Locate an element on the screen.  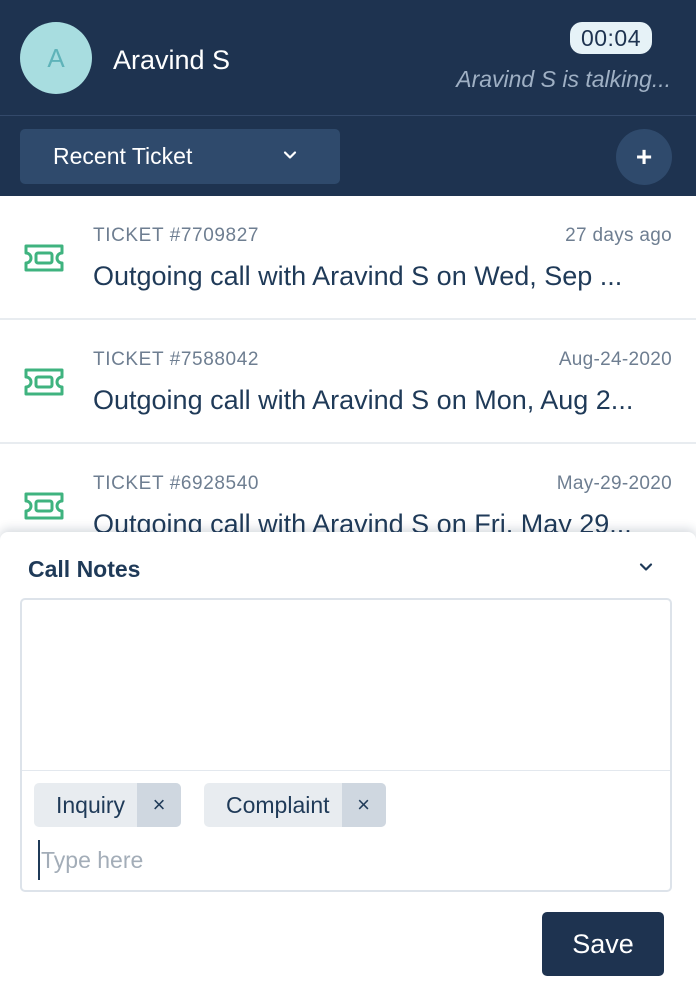
plus-icon: + is located at coordinates (644, 156).